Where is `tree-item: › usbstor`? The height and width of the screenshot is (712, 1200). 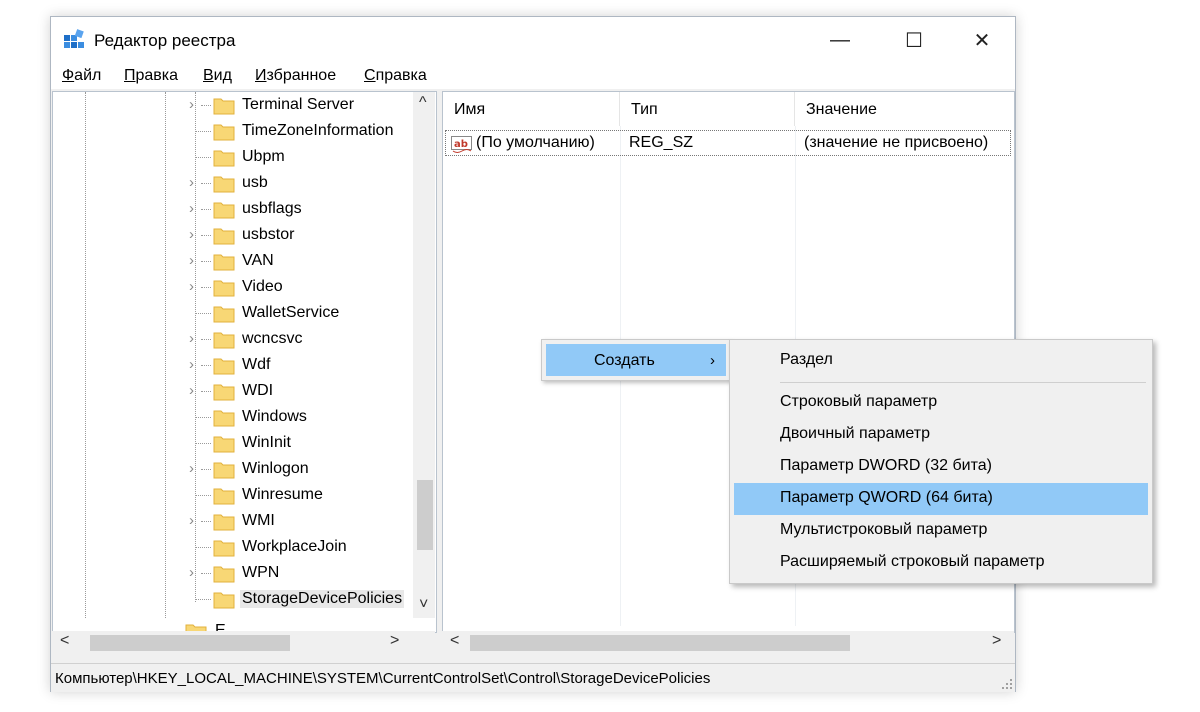 tree-item: › usbstor is located at coordinates (233, 235).